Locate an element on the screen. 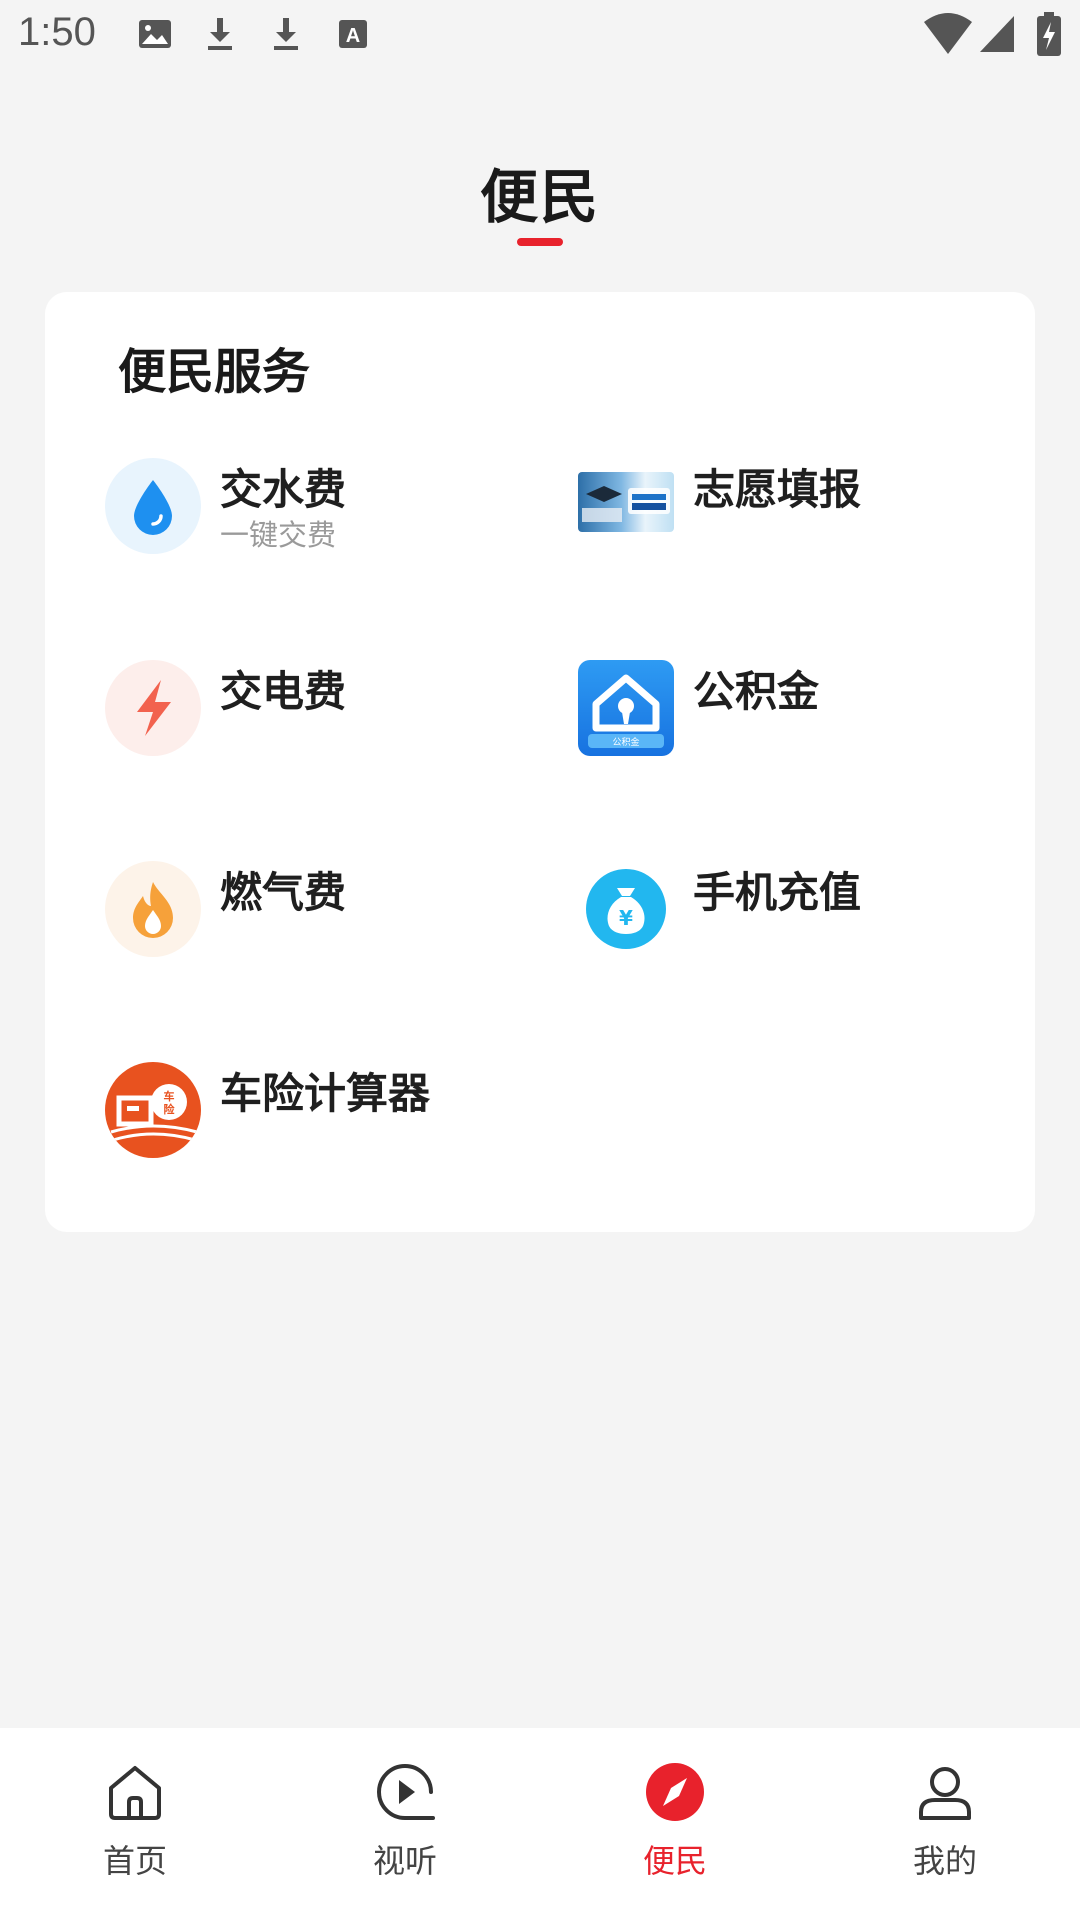  page-title: 便民 is located at coordinates (539, 197).